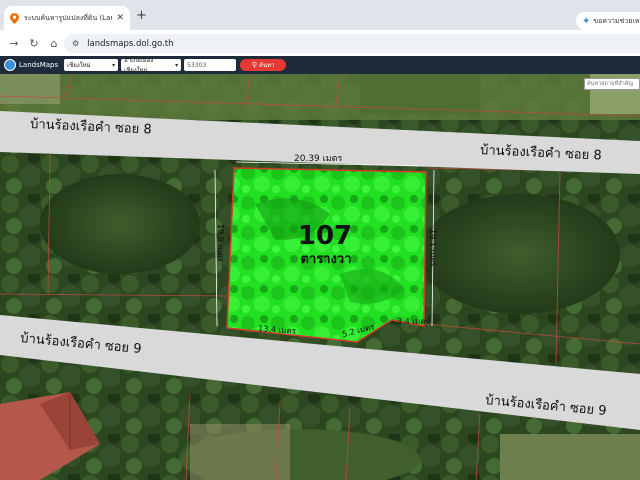 This screenshot has width=640, height=480. Describe the element at coordinates (39, 65) in the screenshot. I see `app-name: LandsMaps` at that location.